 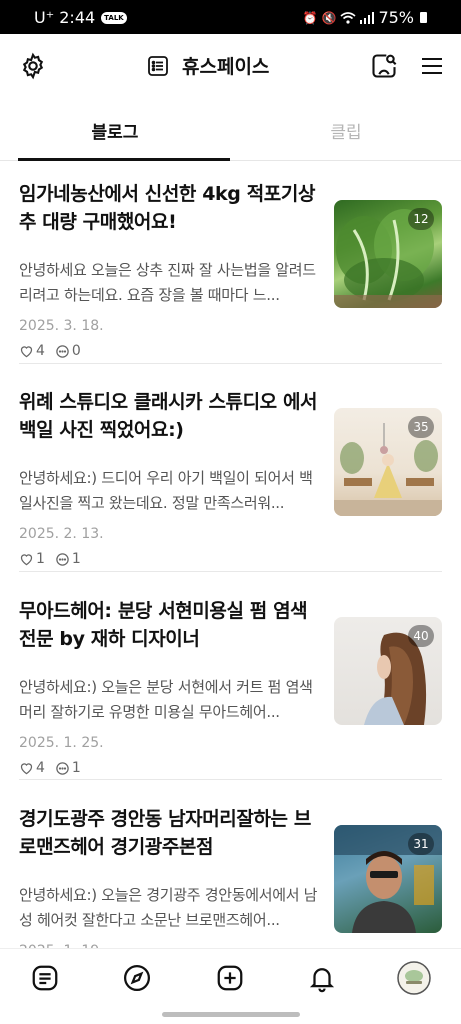 I want to click on post-stats: 4 0, so click(x=55, y=351).